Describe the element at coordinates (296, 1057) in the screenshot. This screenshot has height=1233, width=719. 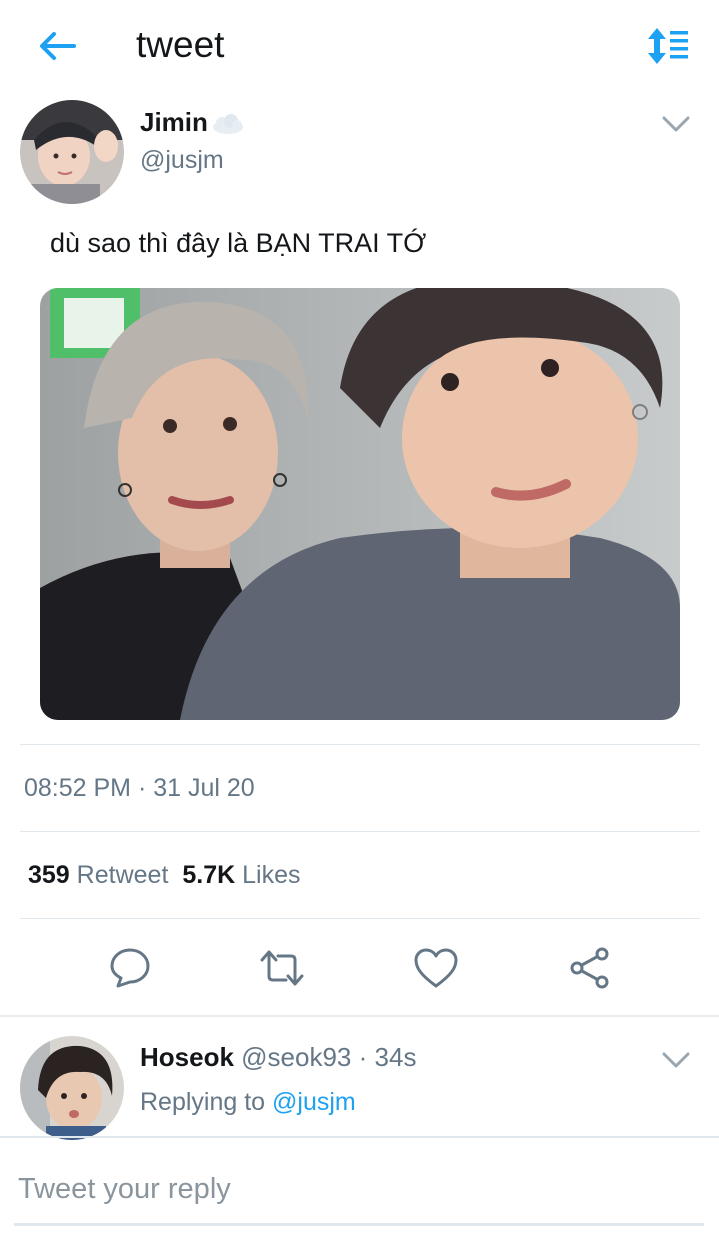
I see `reply-author-handle: @seok93` at that location.